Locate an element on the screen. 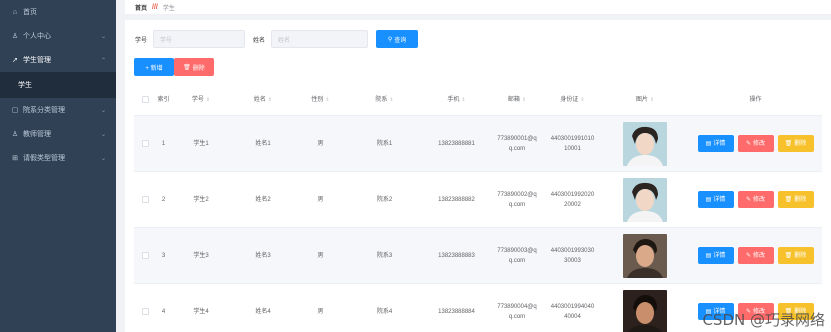 Image resolution: width=831 pixels, height=332 pixels. cell-sj: 13823888881 is located at coordinates (456, 143).